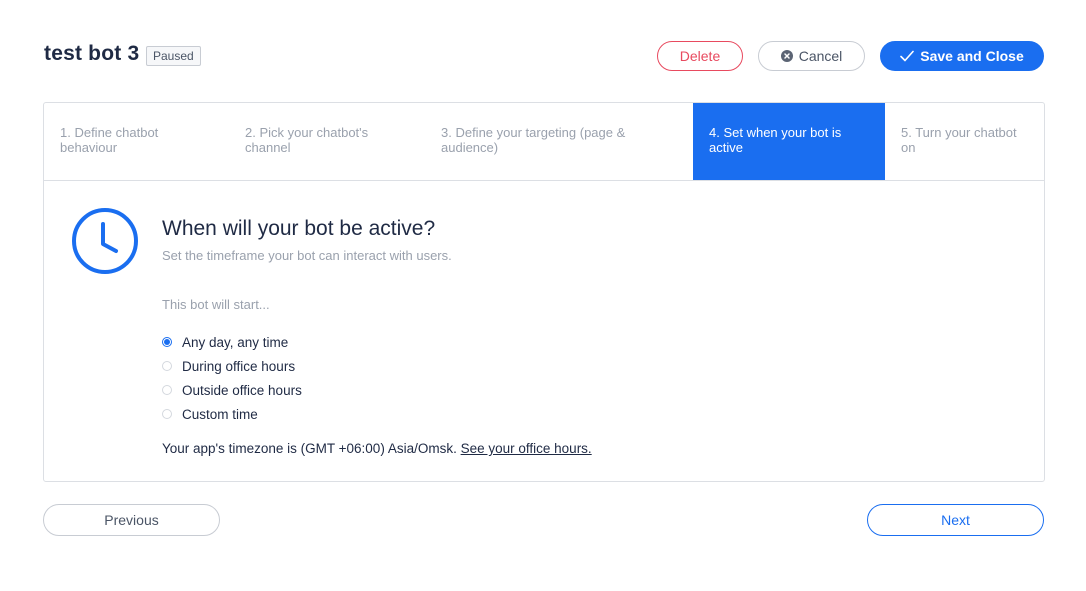 This screenshot has width=1086, height=591. Describe the element at coordinates (907, 56) in the screenshot. I see `checkmark-icon` at that location.